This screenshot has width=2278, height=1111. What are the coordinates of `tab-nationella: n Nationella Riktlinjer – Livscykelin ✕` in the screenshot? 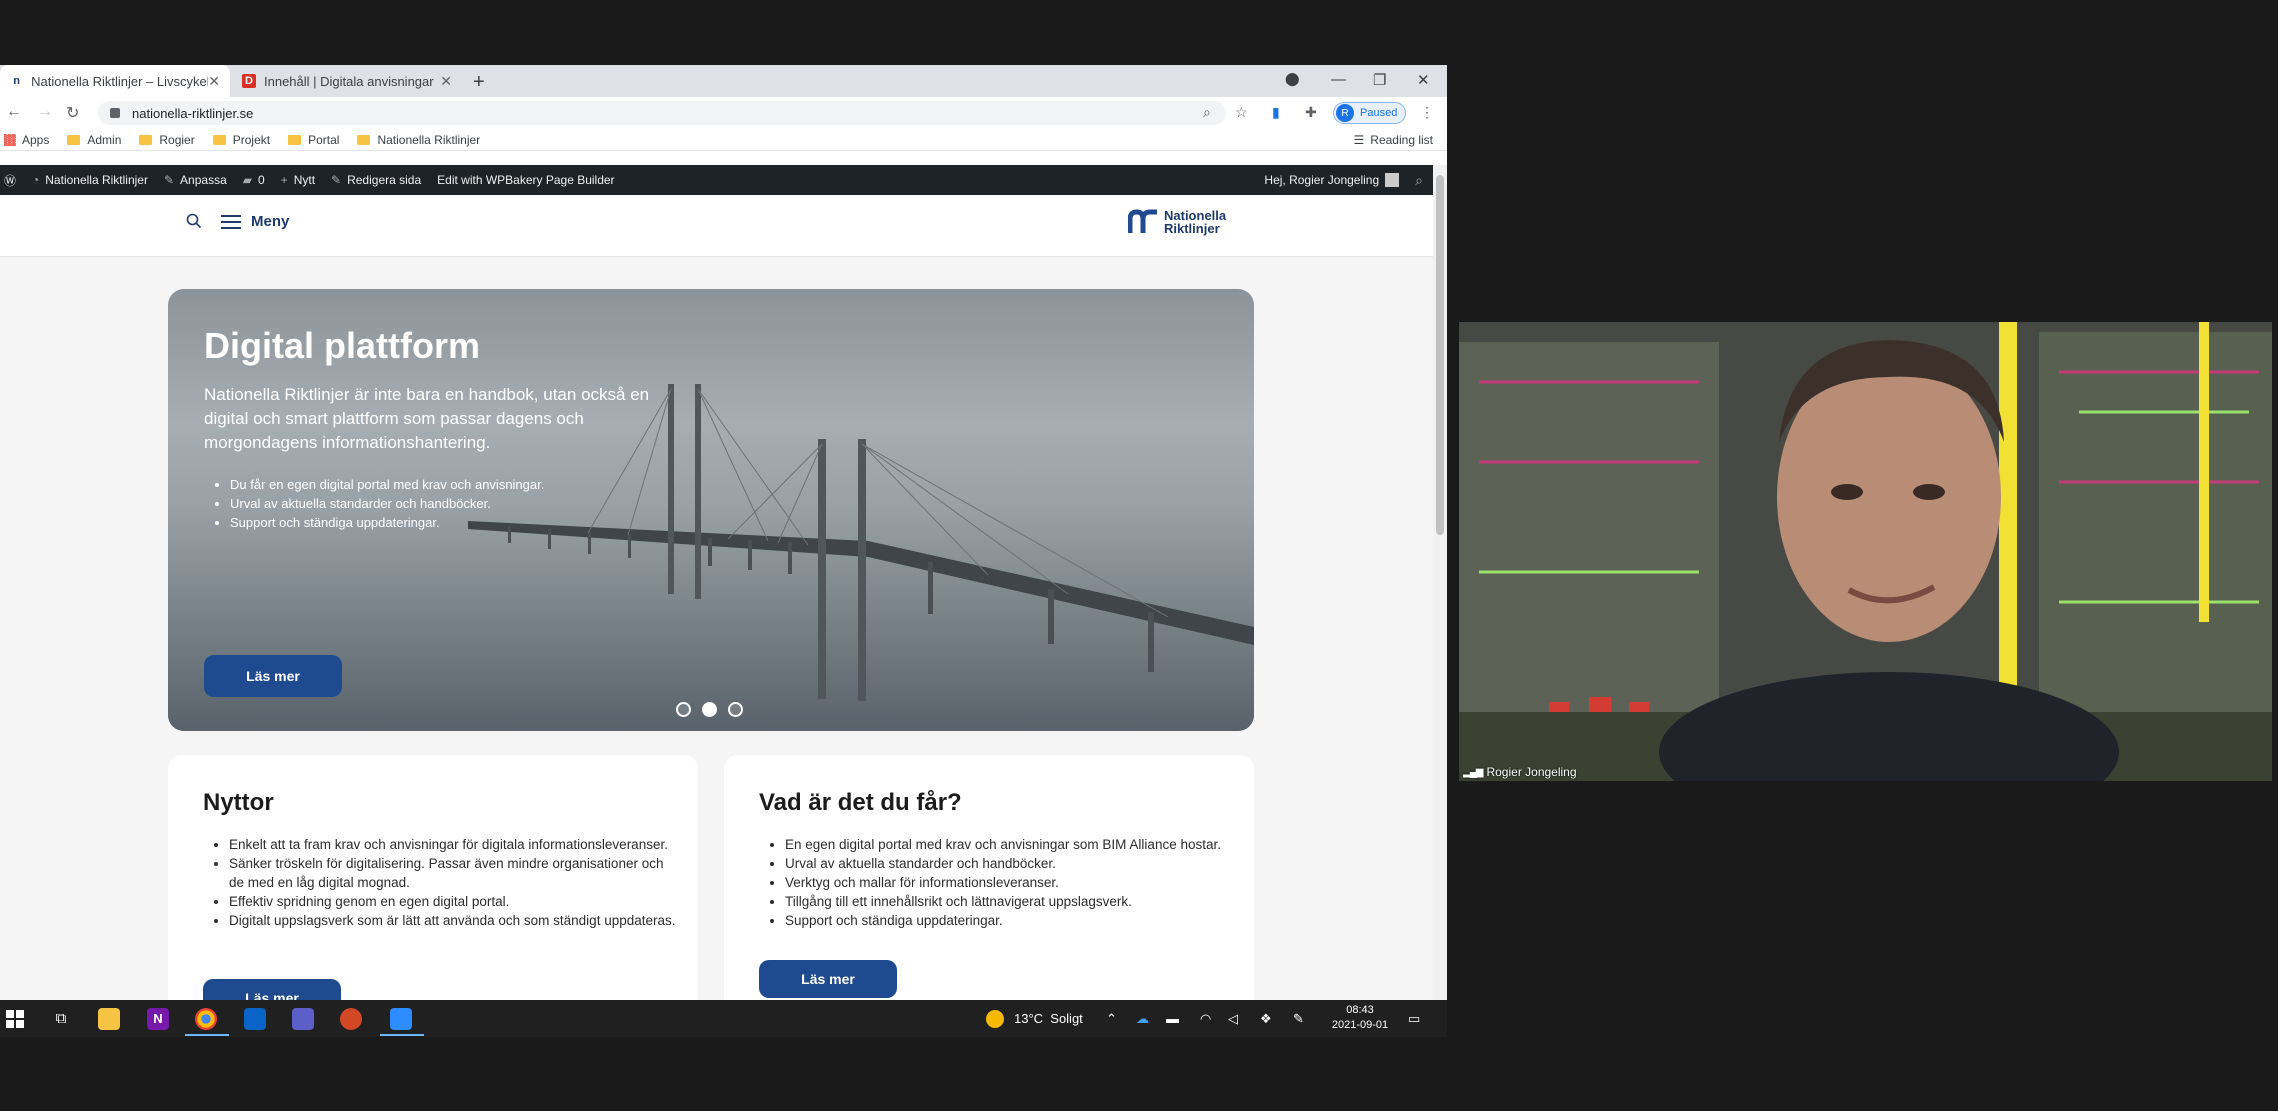 It's located at (115, 81).